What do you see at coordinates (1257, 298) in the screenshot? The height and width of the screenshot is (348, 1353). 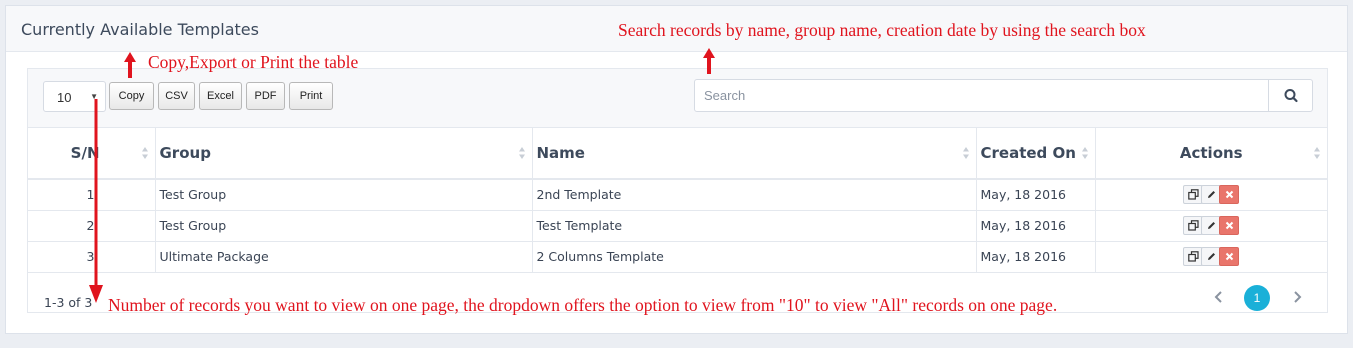 I see `pagination-page-button: 1` at bounding box center [1257, 298].